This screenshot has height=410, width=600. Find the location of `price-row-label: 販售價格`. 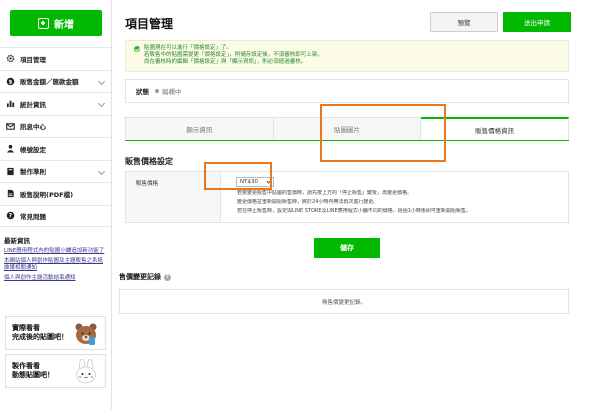

price-row-label: 販售價格 is located at coordinates (173, 197).